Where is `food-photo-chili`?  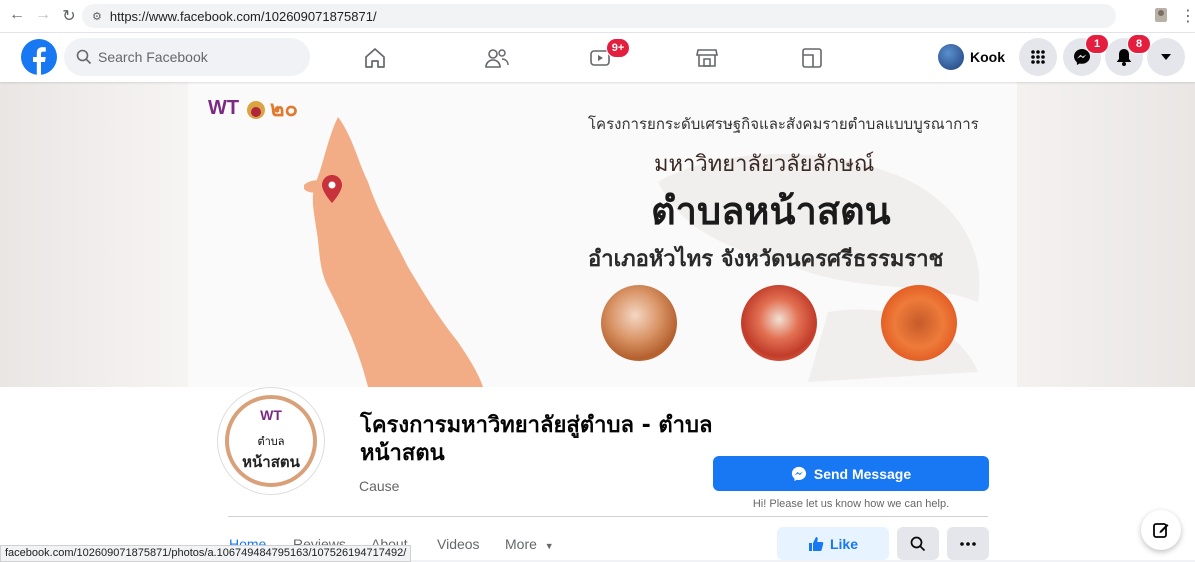 food-photo-chili is located at coordinates (919, 323).